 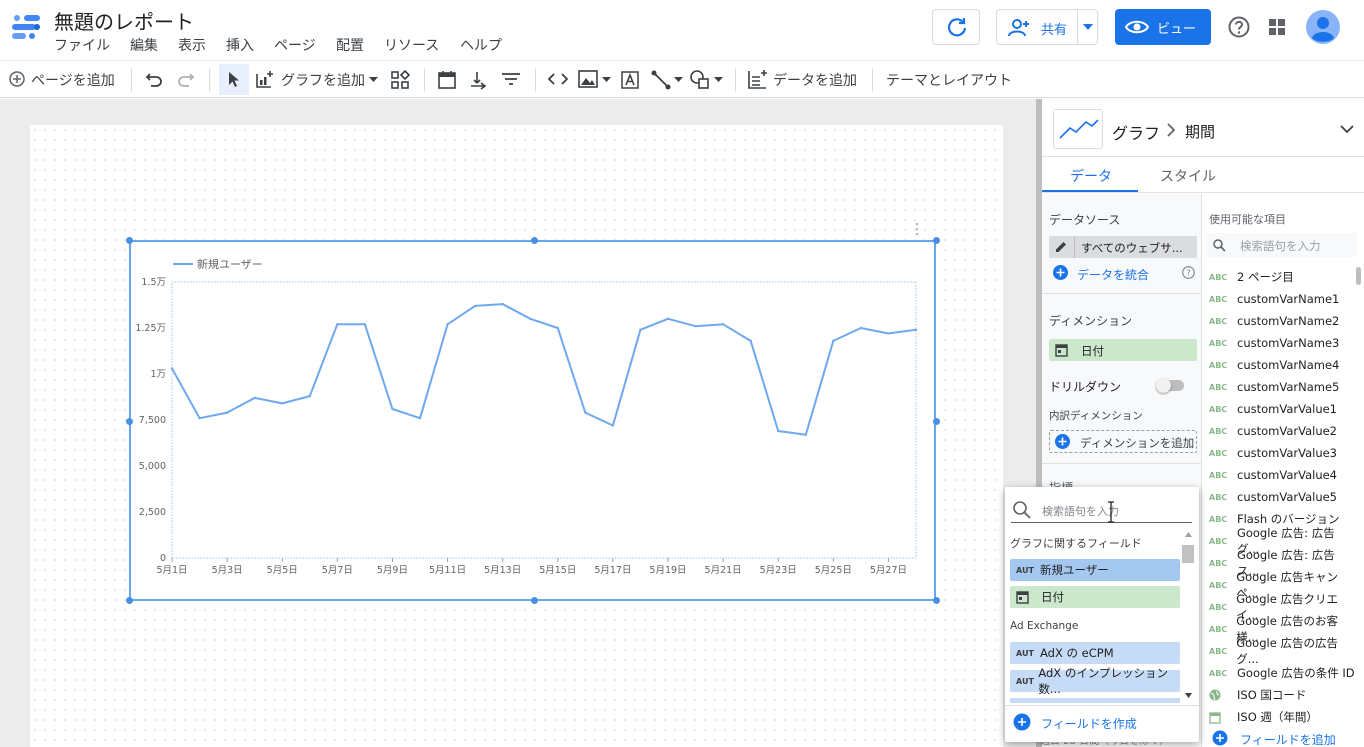 What do you see at coordinates (949, 80) in the screenshot?
I see `theme-layout-button: テーマとレイアウト` at bounding box center [949, 80].